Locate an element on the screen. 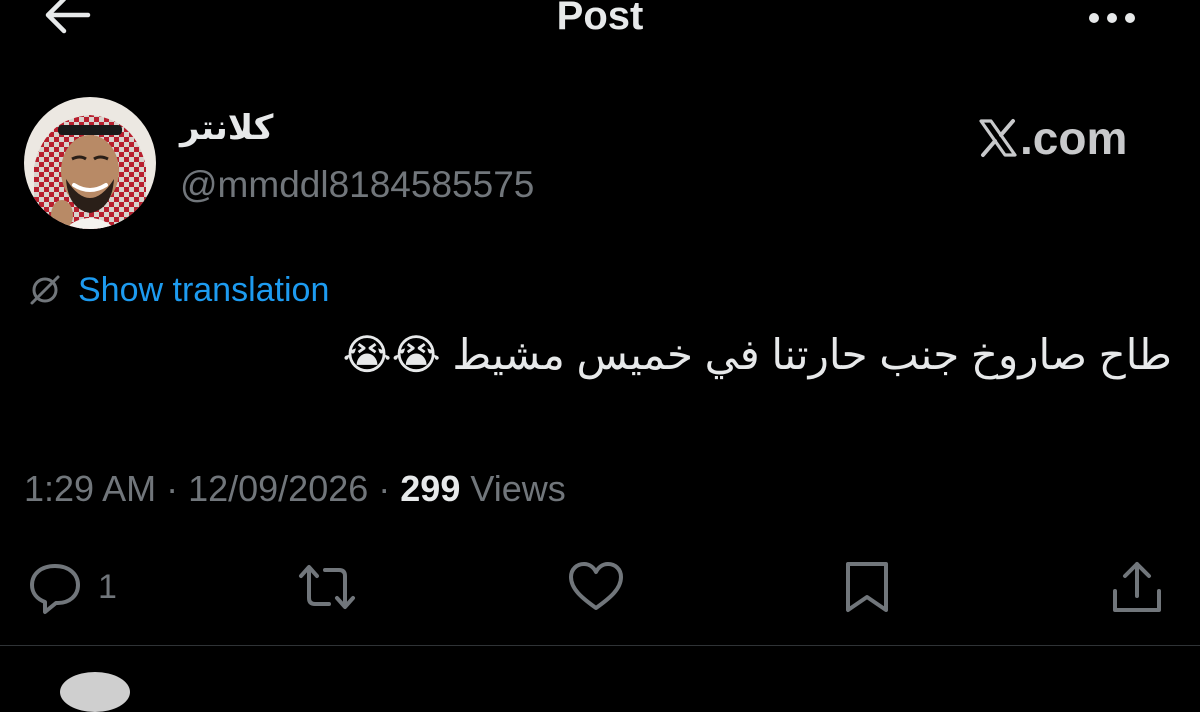  display-name: كلانتر is located at coordinates (240, 128).